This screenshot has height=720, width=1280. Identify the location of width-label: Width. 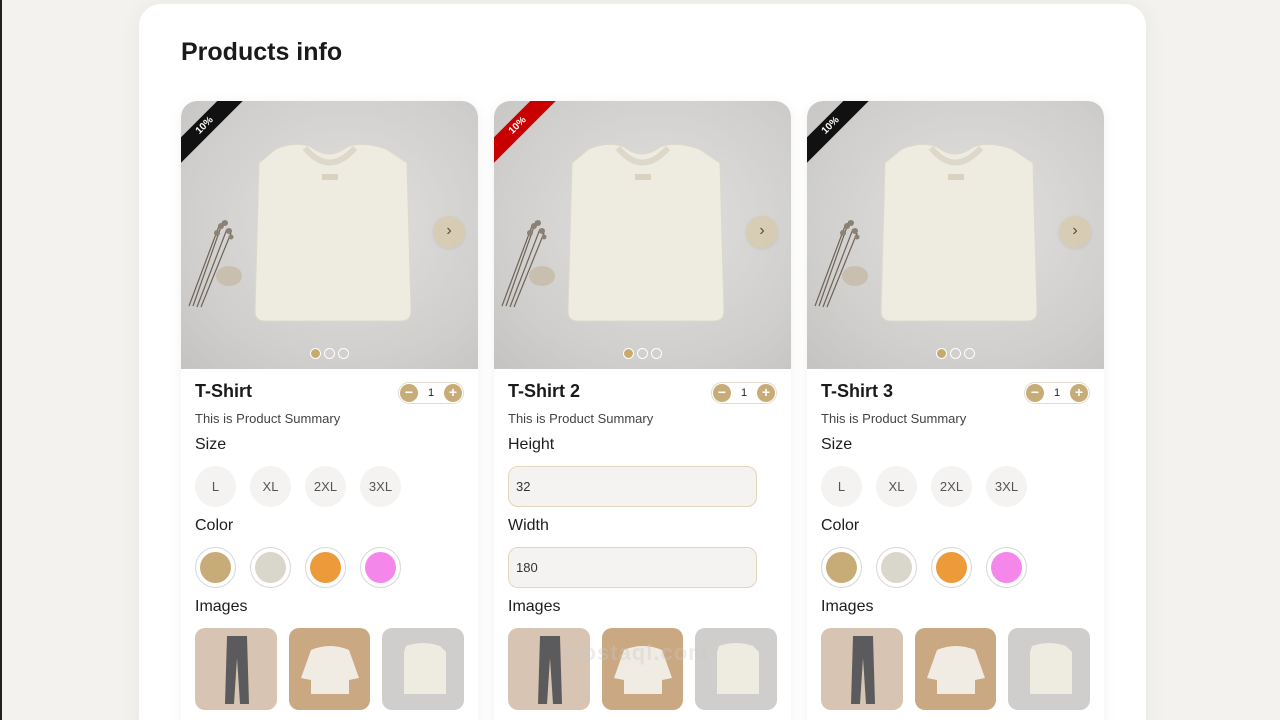
(528, 525).